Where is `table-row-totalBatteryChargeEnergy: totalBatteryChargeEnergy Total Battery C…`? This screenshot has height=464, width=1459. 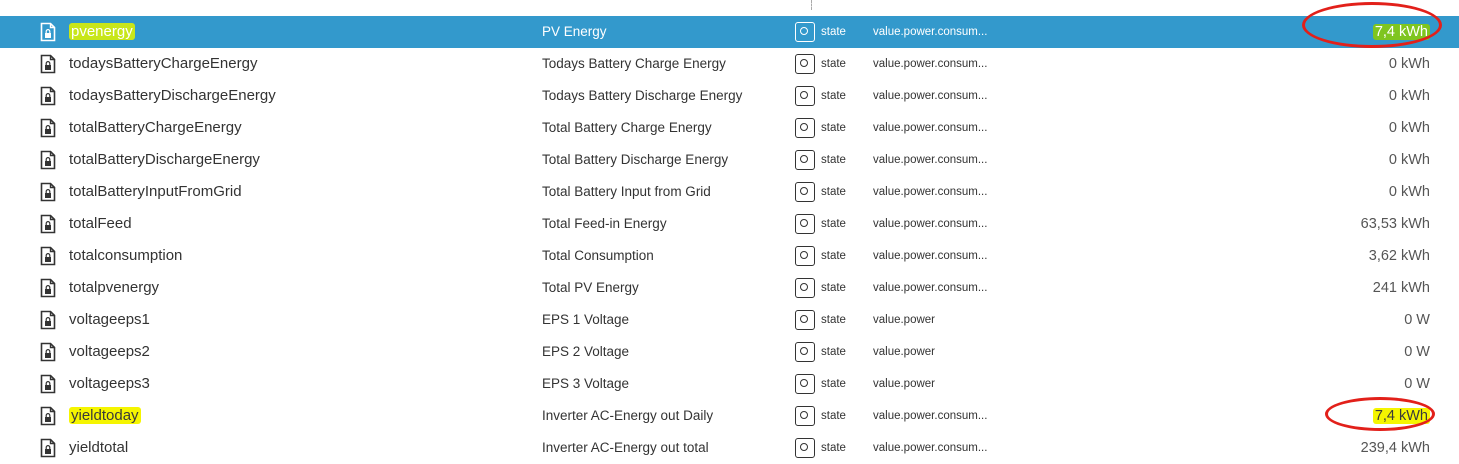 table-row-totalBatteryChargeEnergy: totalBatteryChargeEnergy Total Battery C… is located at coordinates (729, 128).